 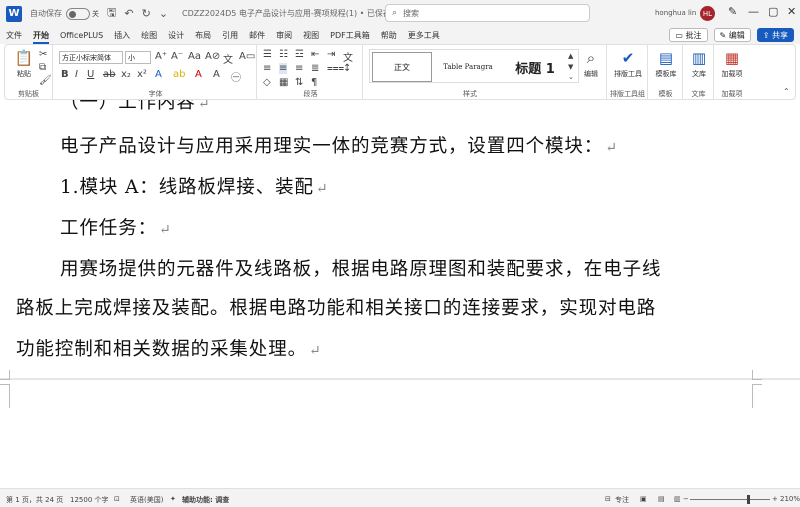 I want to click on avatar: HL, so click(x=707, y=13).